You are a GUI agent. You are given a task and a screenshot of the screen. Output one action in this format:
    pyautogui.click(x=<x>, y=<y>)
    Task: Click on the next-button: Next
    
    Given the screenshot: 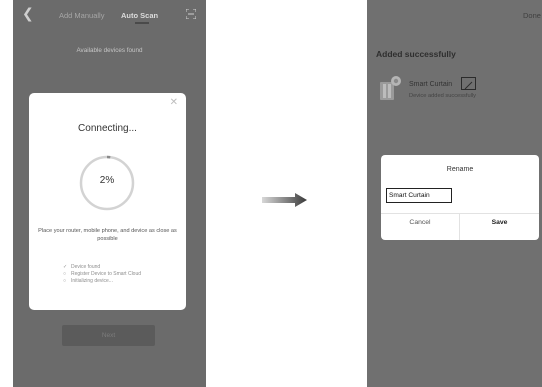 What is the action you would take?
    pyautogui.click(x=108, y=335)
    